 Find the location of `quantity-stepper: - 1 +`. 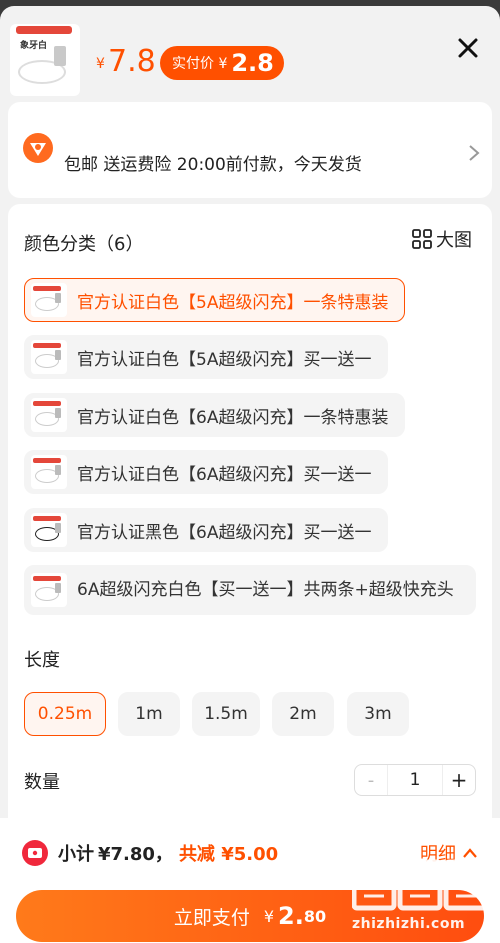

quantity-stepper: - 1 + is located at coordinates (415, 780).